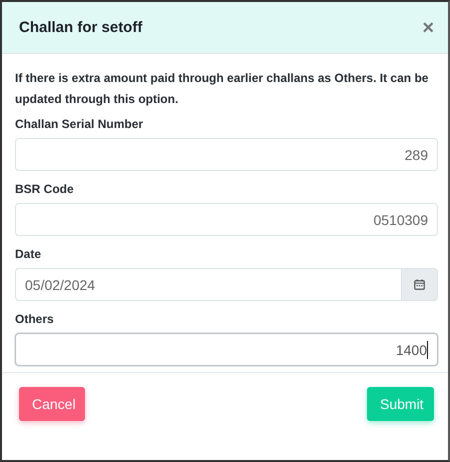 This screenshot has height=462, width=450. What do you see at coordinates (226, 154) in the screenshot?
I see `input-field: 289` at bounding box center [226, 154].